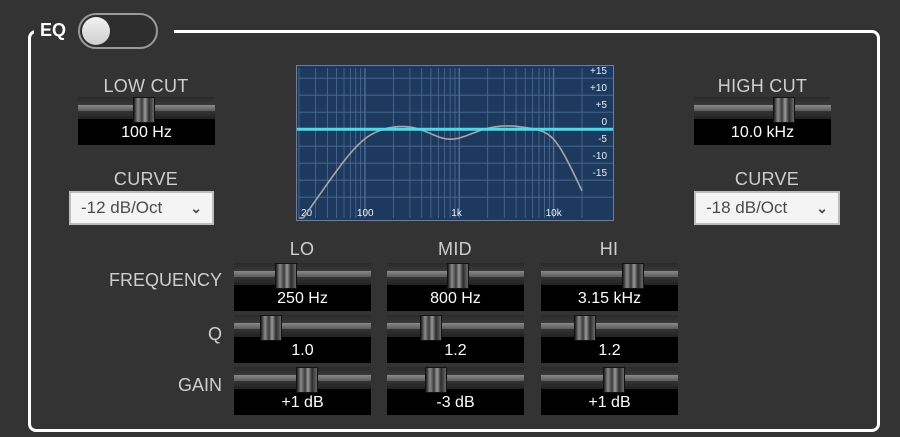 Image resolution: width=900 pixels, height=437 pixels. I want to click on hi-q-thumb, so click(584, 328).